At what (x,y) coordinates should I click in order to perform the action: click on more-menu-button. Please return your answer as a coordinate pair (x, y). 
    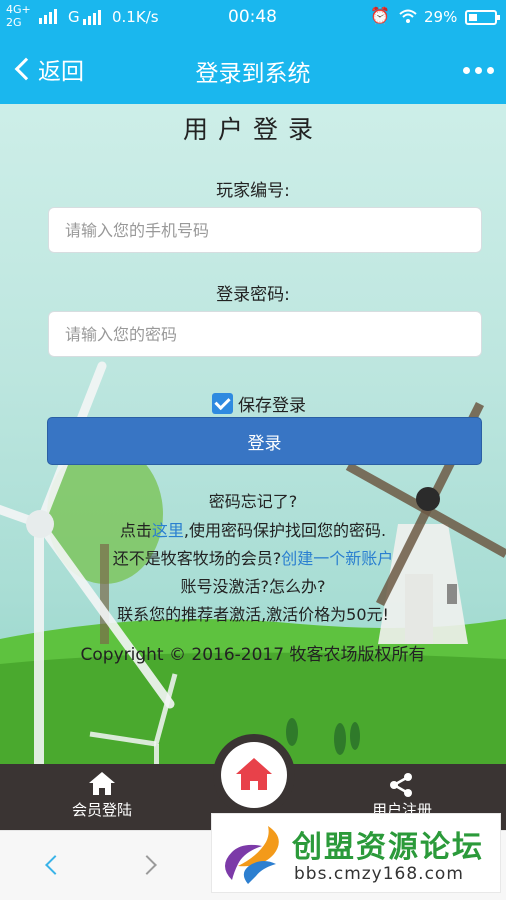
    Looking at the image, I should click on (478, 70).